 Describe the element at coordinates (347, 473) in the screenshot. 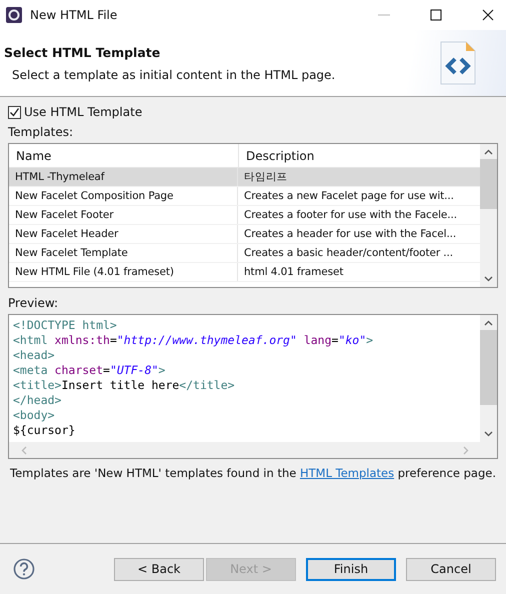

I see `preference-link: HTML Templates` at that location.